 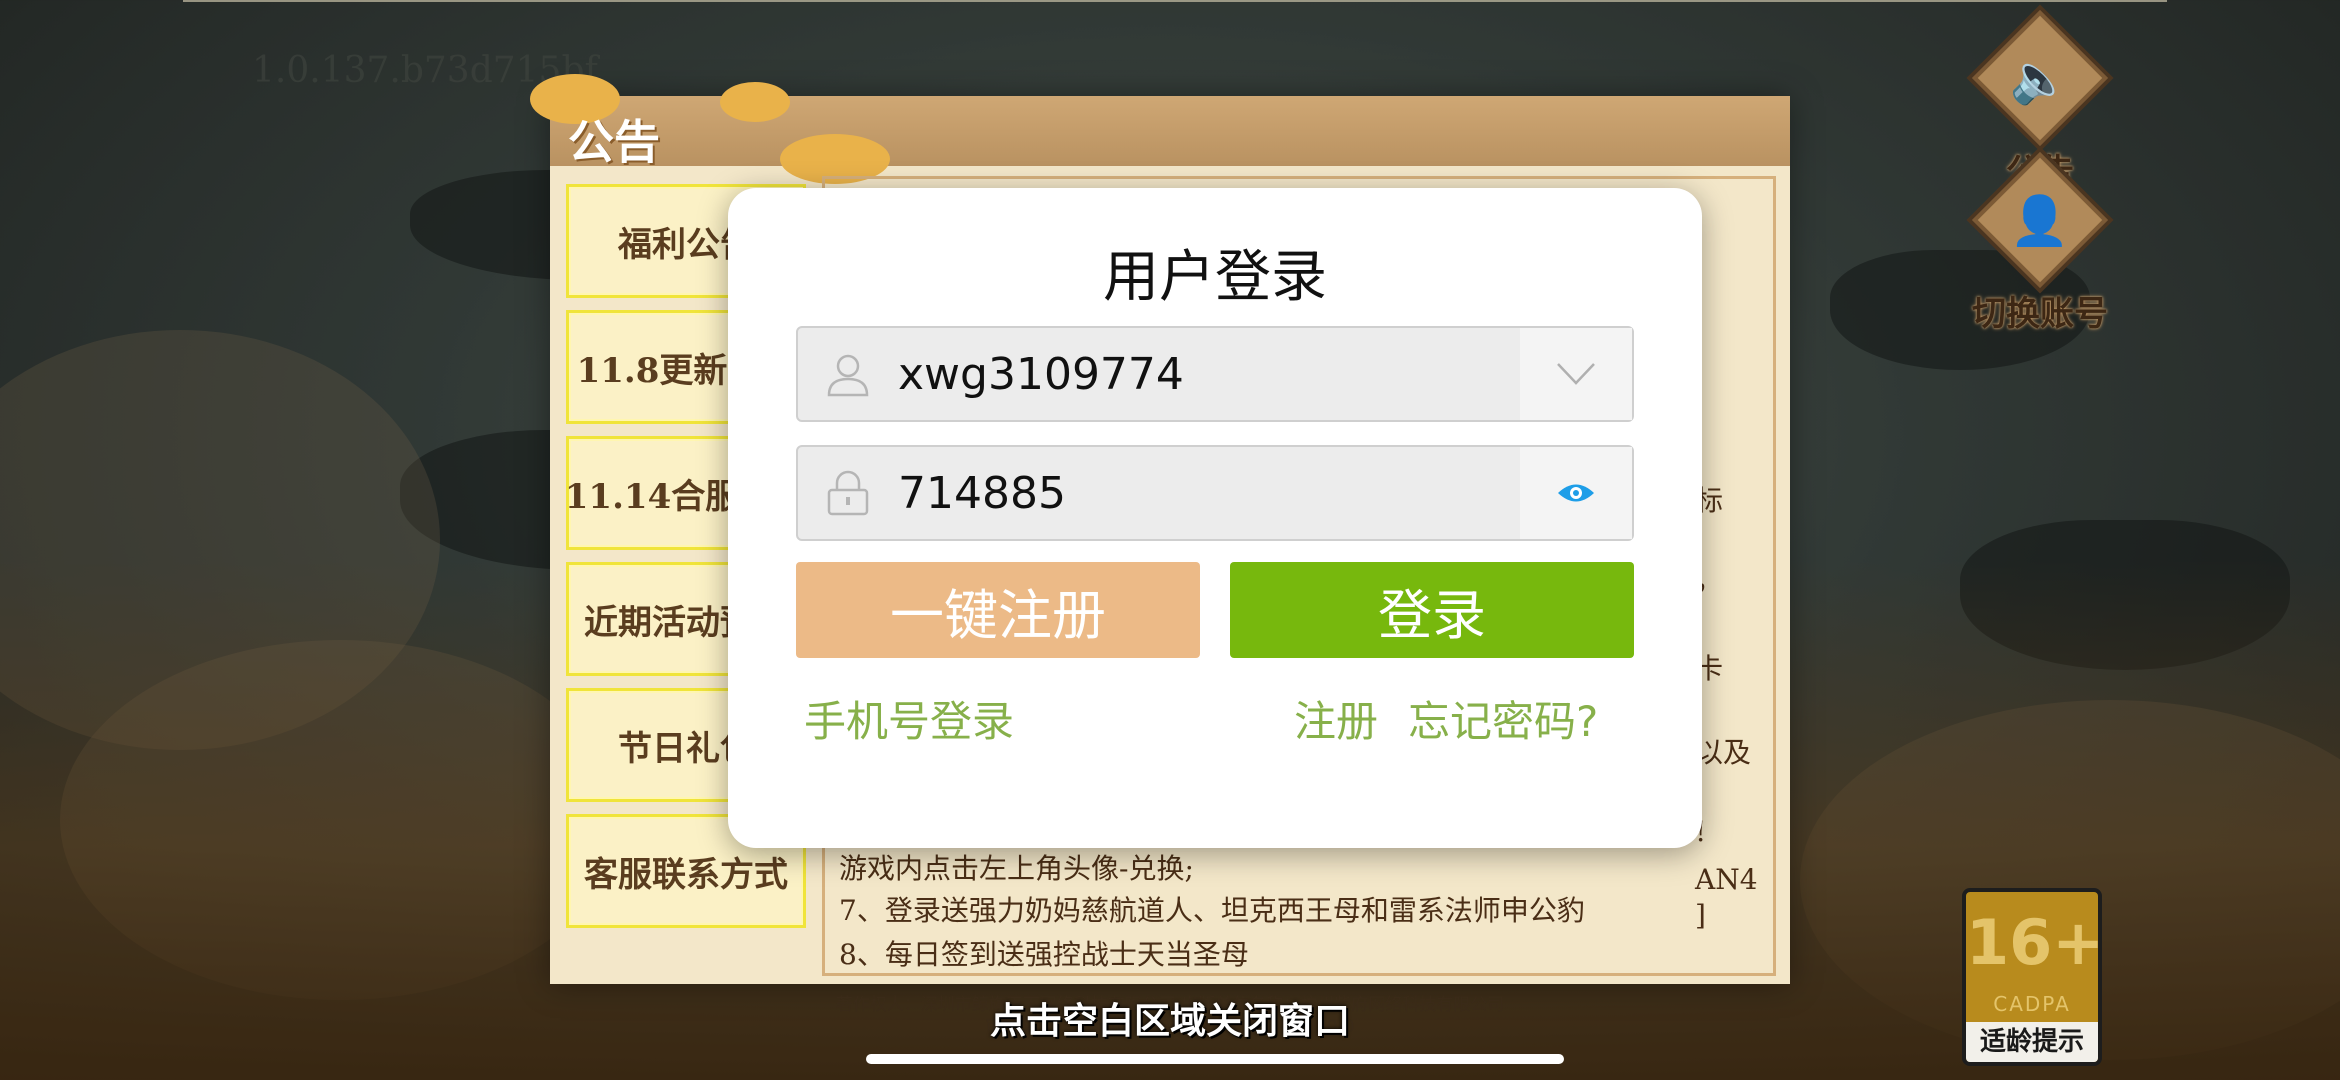 I want to click on user-switch-icon: 👤, so click(x=2040, y=220).